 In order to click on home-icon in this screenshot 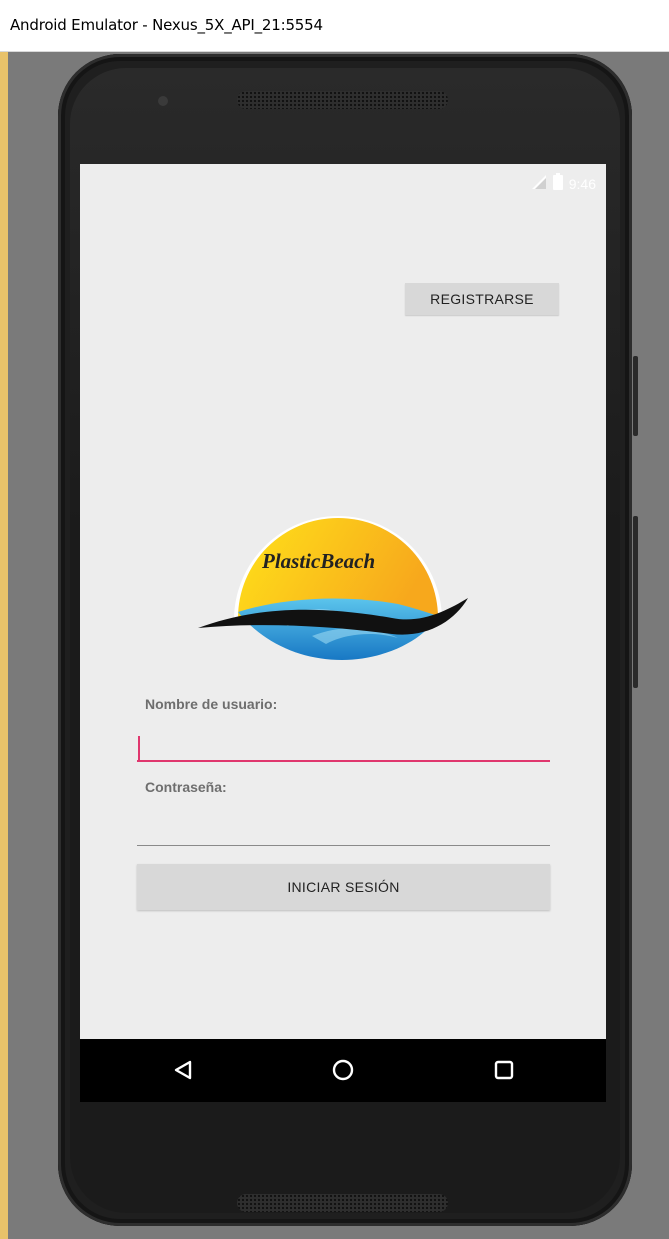, I will do `click(343, 1070)`.